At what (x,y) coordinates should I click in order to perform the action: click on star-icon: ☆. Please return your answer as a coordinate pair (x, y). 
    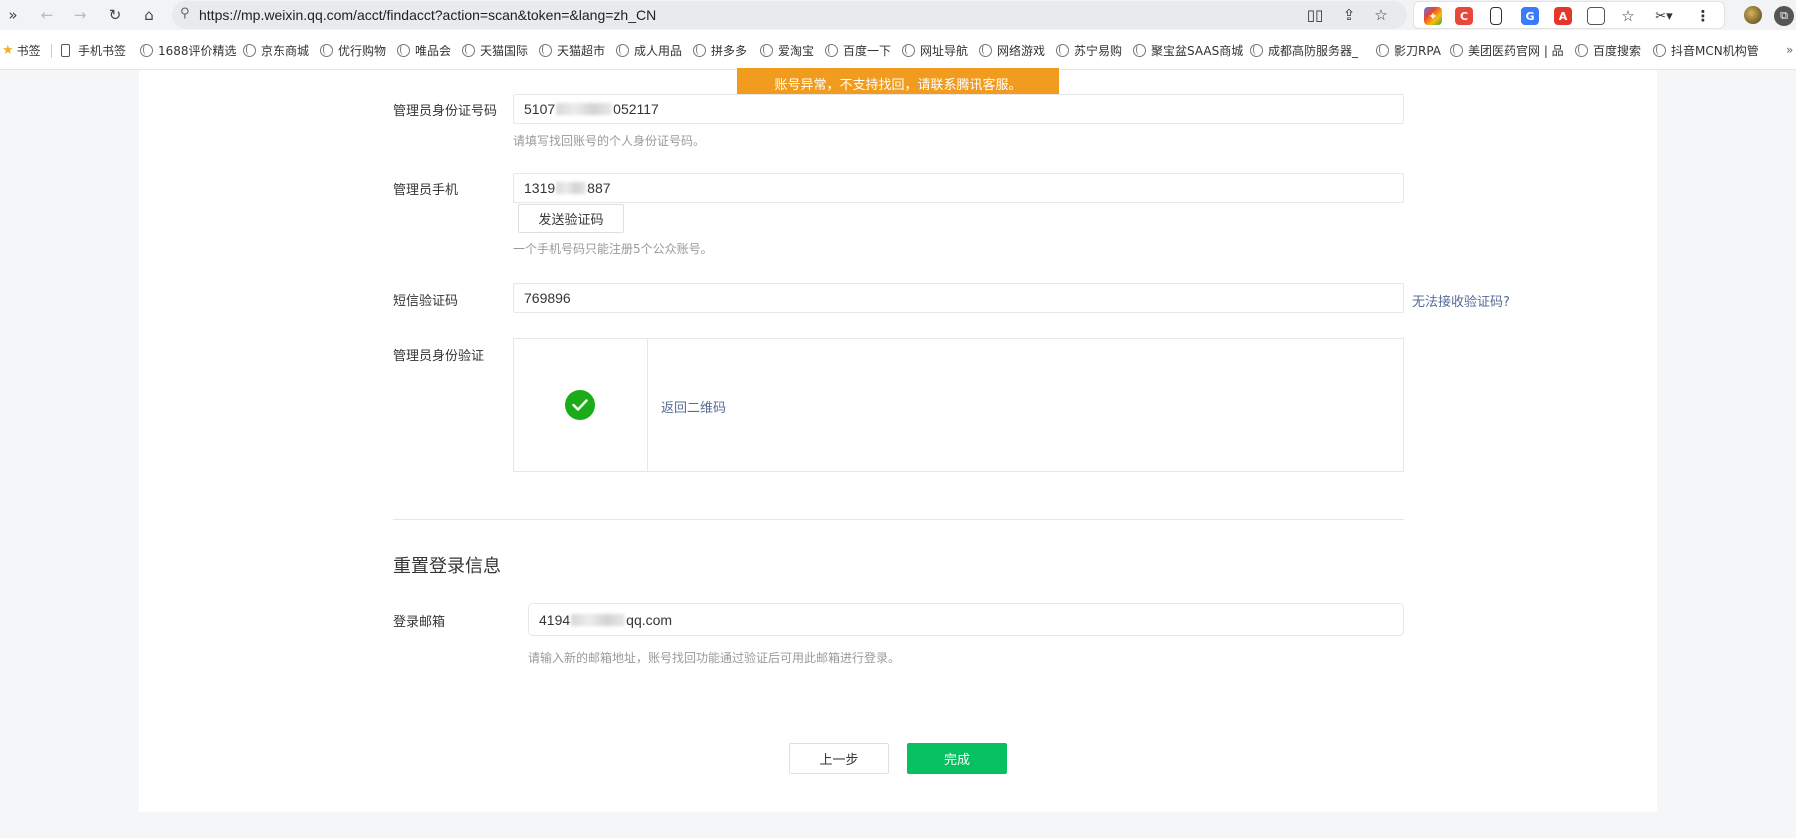
    Looking at the image, I should click on (1381, 15).